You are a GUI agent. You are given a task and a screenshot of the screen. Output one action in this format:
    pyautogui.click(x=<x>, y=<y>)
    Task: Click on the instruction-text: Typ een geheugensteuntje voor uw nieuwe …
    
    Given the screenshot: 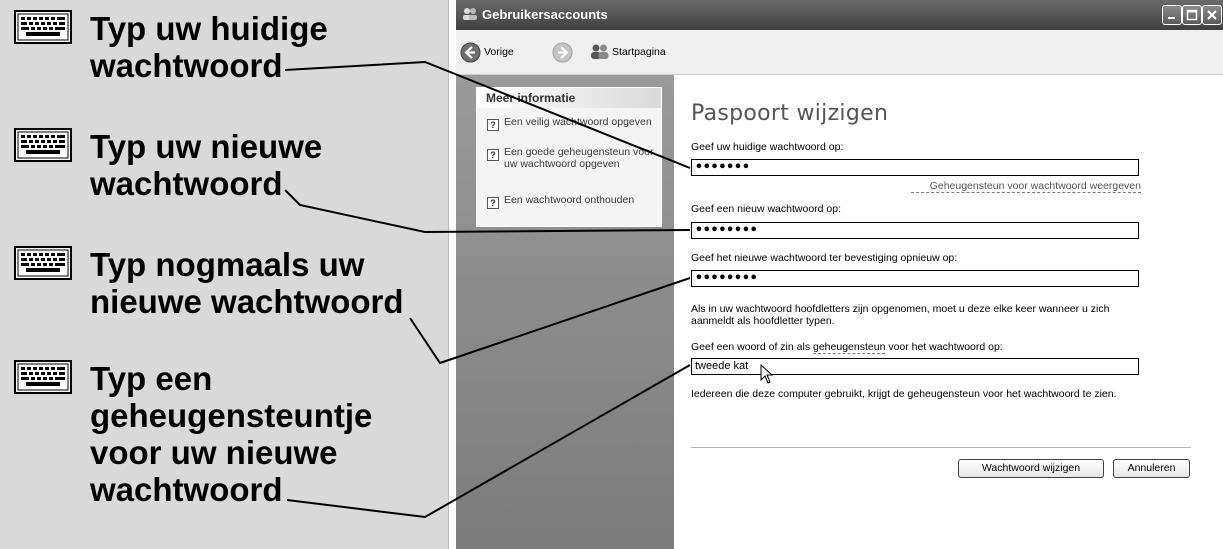 What is the action you would take?
    pyautogui.click(x=231, y=434)
    